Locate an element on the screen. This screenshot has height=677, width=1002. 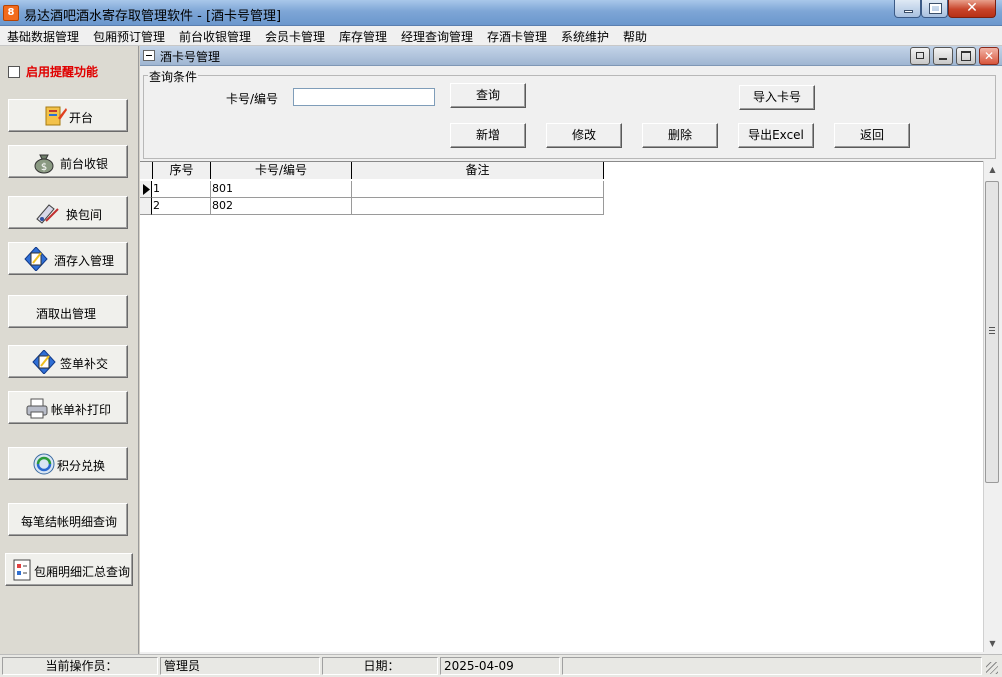
sidebar-points-exchange-button: 积分兑换 is located at coordinates (68, 463).